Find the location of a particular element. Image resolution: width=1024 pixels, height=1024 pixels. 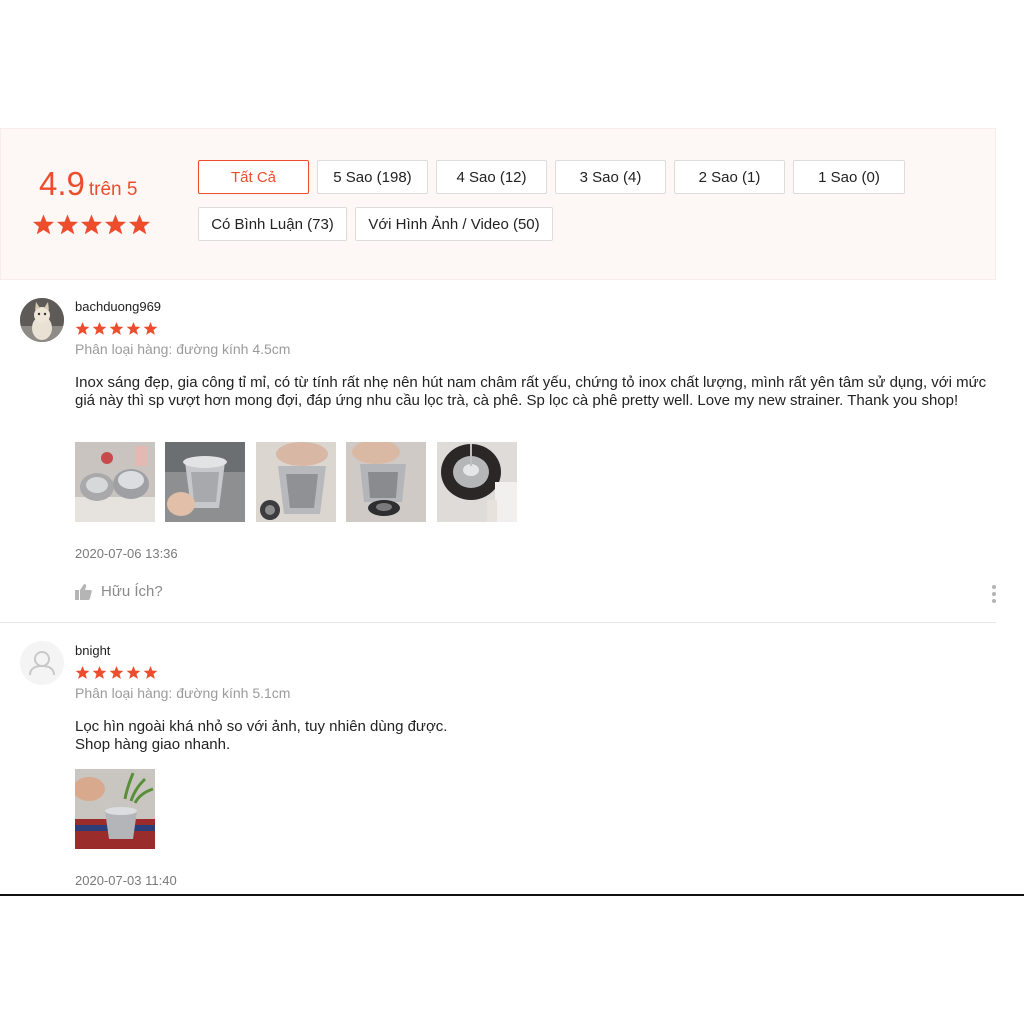

rating-suffix: trên 5 is located at coordinates (113, 189).